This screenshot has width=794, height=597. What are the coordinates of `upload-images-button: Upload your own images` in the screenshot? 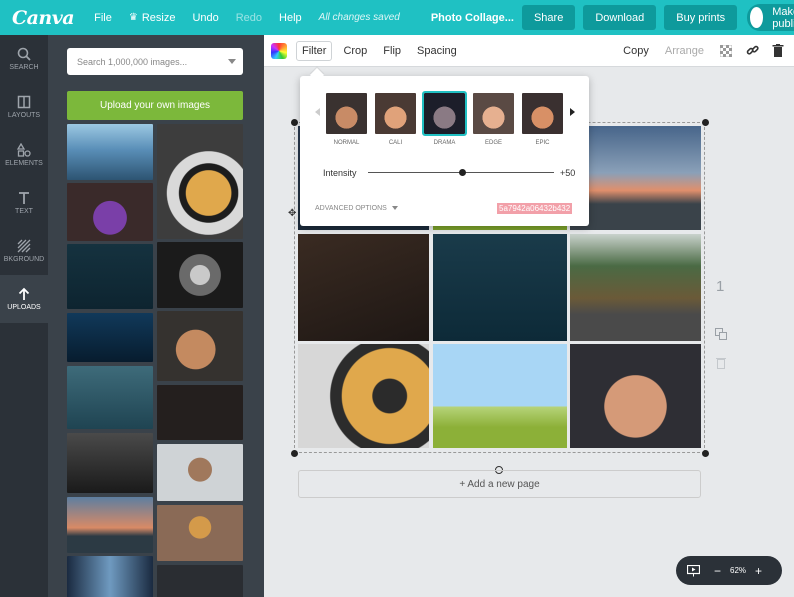 It's located at (155, 105).